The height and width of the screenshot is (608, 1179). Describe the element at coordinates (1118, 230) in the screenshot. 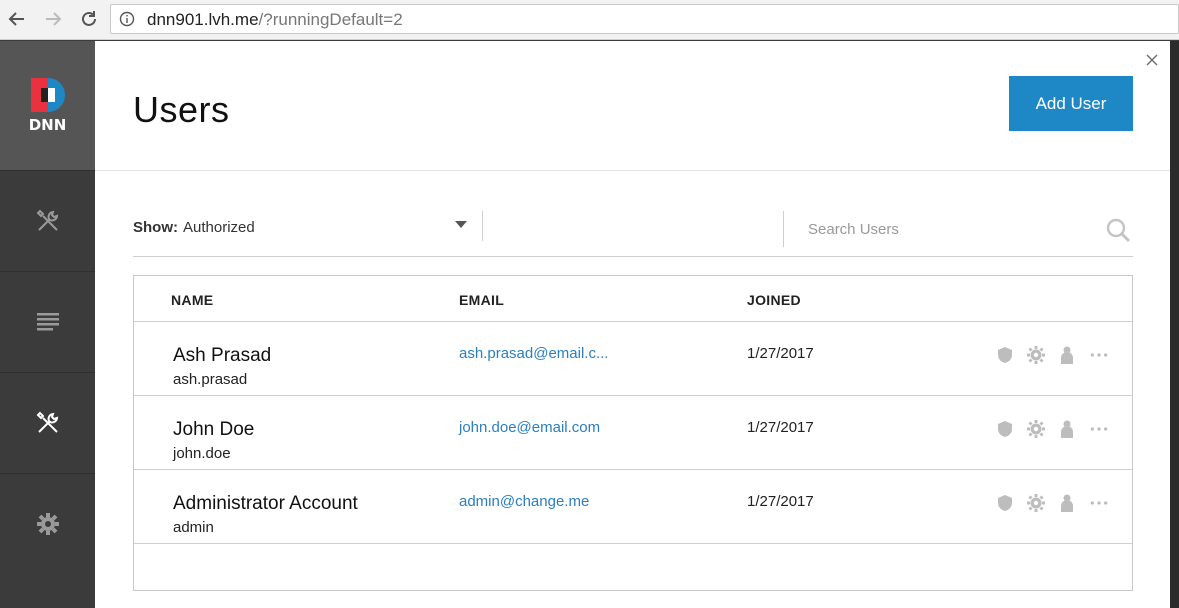

I see `search-icon` at that location.